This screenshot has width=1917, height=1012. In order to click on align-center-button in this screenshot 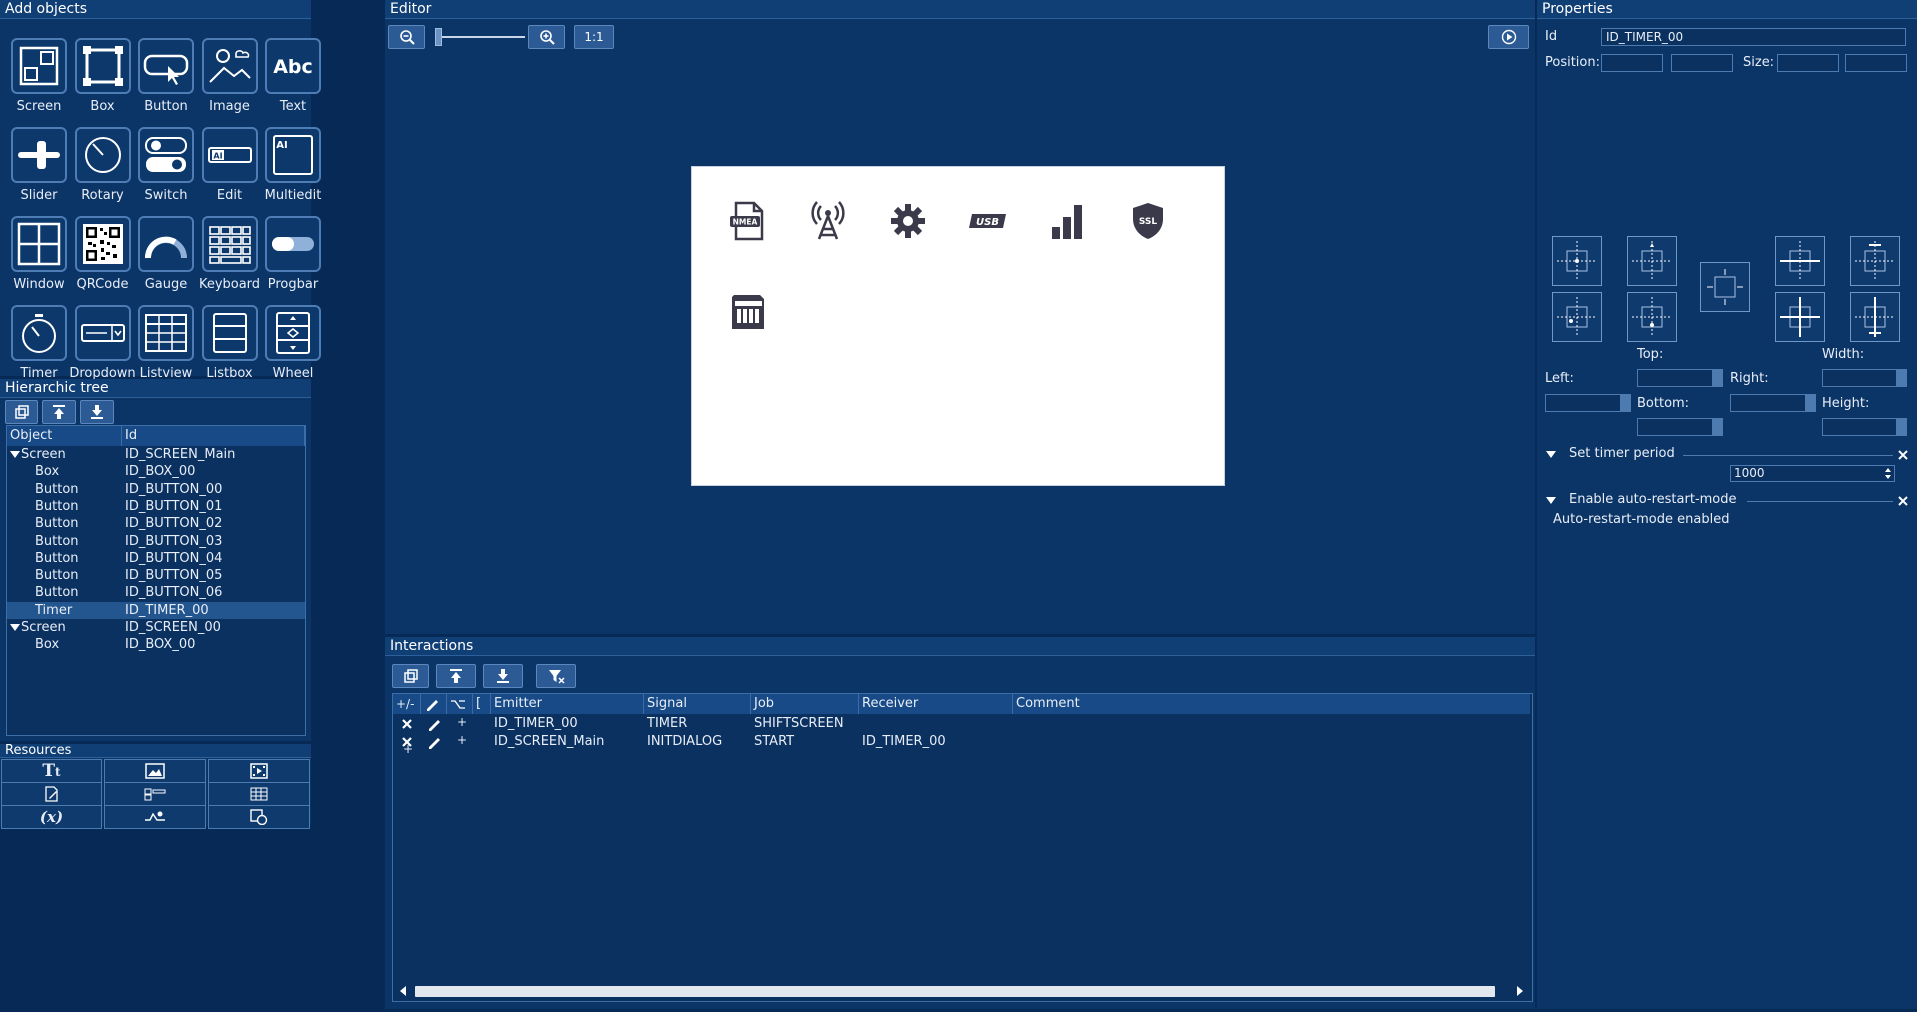, I will do `click(1725, 287)`.